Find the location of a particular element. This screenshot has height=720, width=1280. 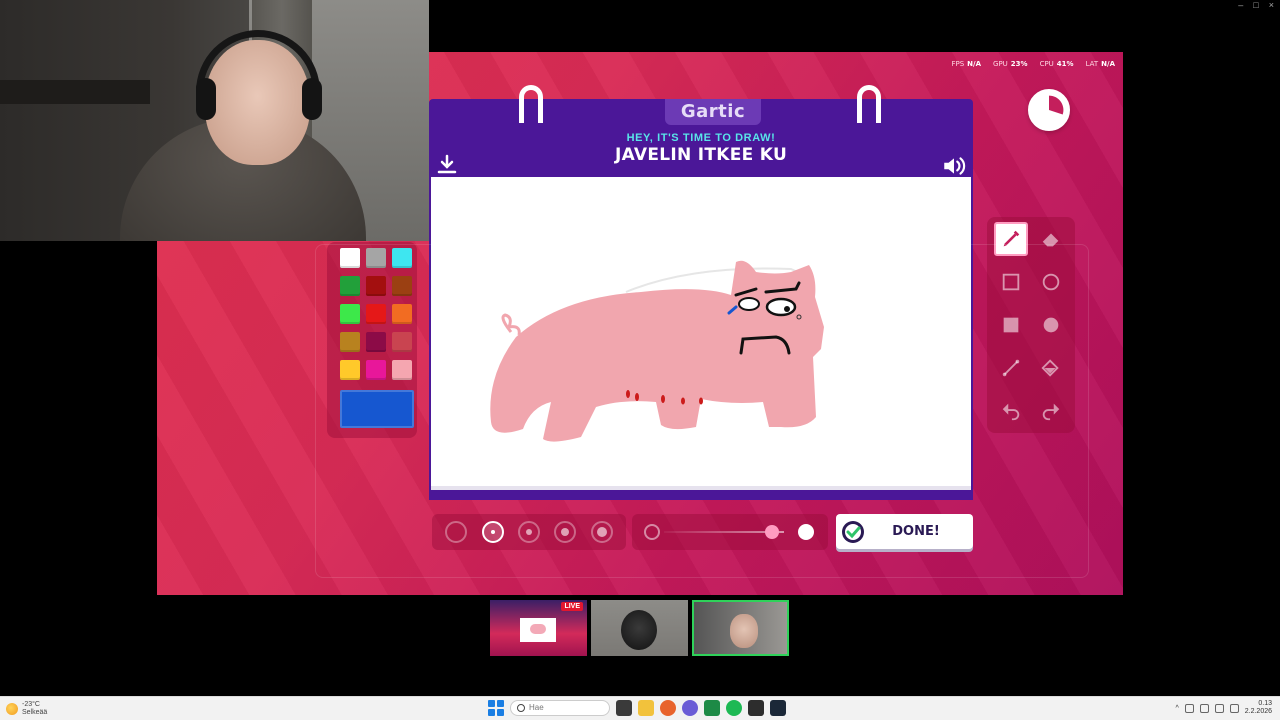

system-tray: ^ 0.13 2.2.2026 is located at coordinates (1223, 708).